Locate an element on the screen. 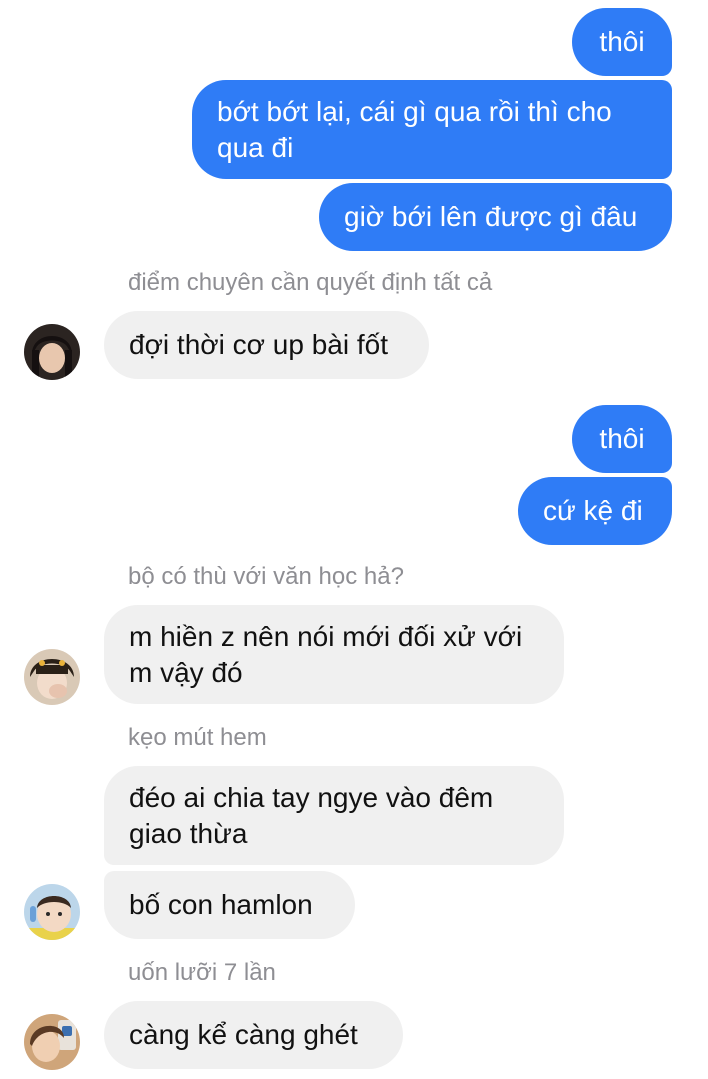  message-text: đéo ai chia tay ngye vào đêm giao thừa is located at coordinates (311, 815).